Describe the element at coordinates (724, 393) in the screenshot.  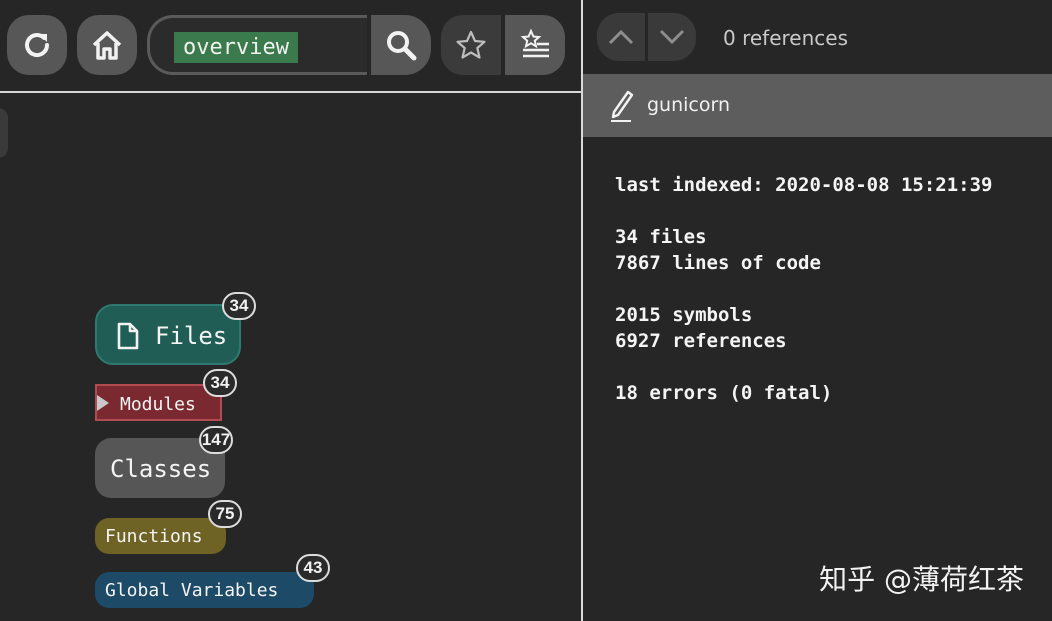
I see `errors-count-text: 18 errors (0 fatal)` at that location.